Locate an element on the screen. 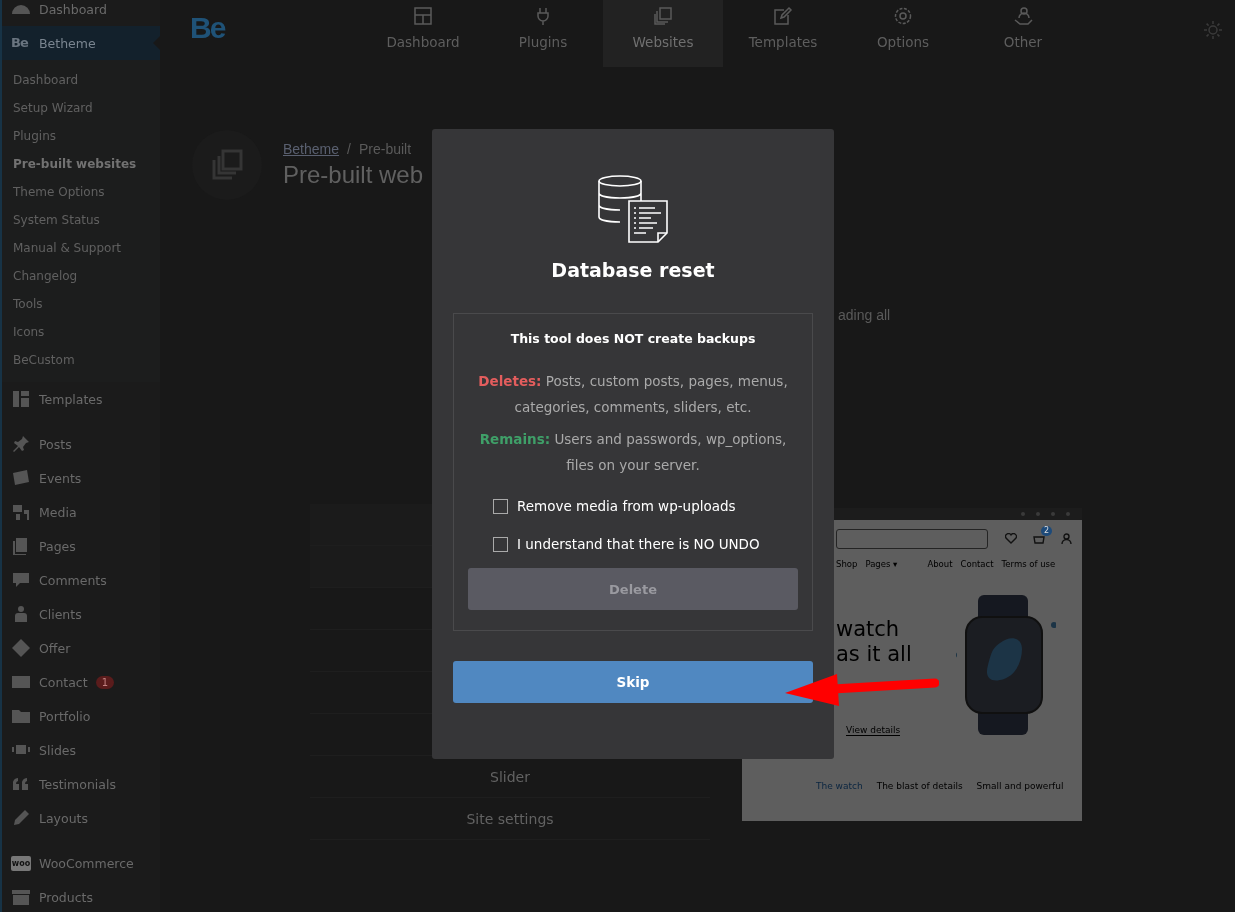  skip-button: Skip is located at coordinates (633, 682).